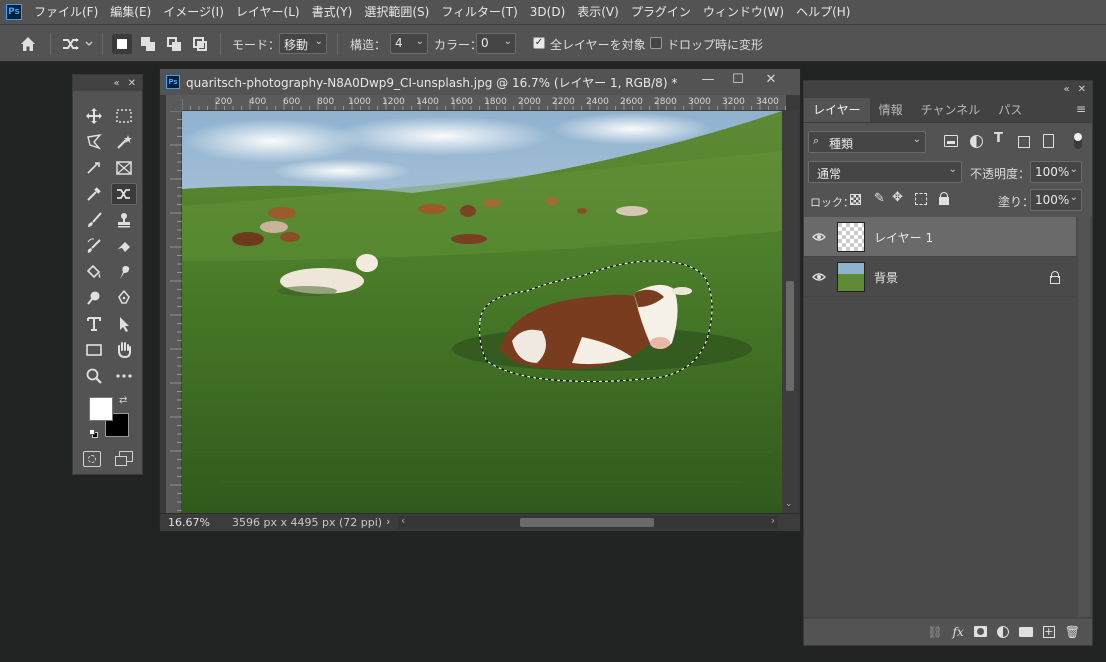 The width and height of the screenshot is (1106, 662). Describe the element at coordinates (66, 12) in the screenshot. I see `menu-file: ファイル(F)` at that location.